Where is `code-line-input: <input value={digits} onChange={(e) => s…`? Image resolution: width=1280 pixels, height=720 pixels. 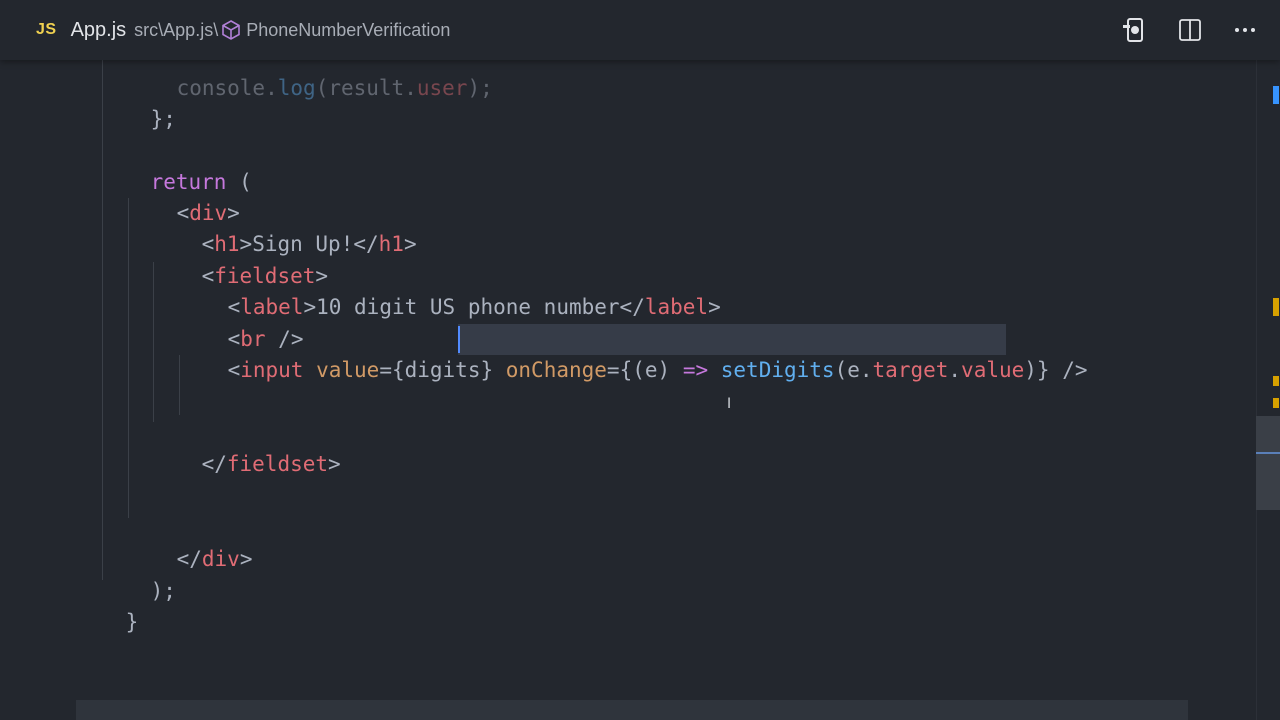 code-line-input: <input value={digits} onChange={(e) => s… is located at coordinates (632, 353).